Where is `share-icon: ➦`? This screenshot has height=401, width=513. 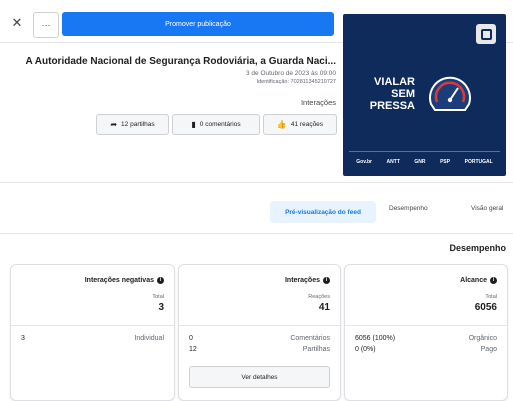 share-icon: ➦ is located at coordinates (114, 124).